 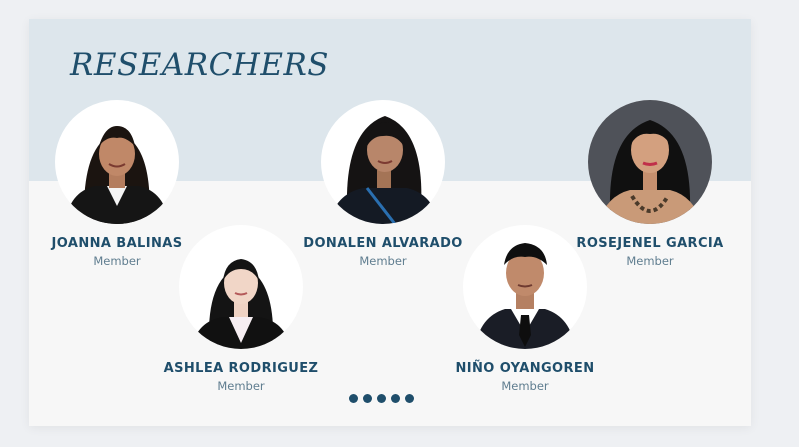 What do you see at coordinates (200, 65) in the screenshot?
I see `section-title: RESEARCHERS` at bounding box center [200, 65].